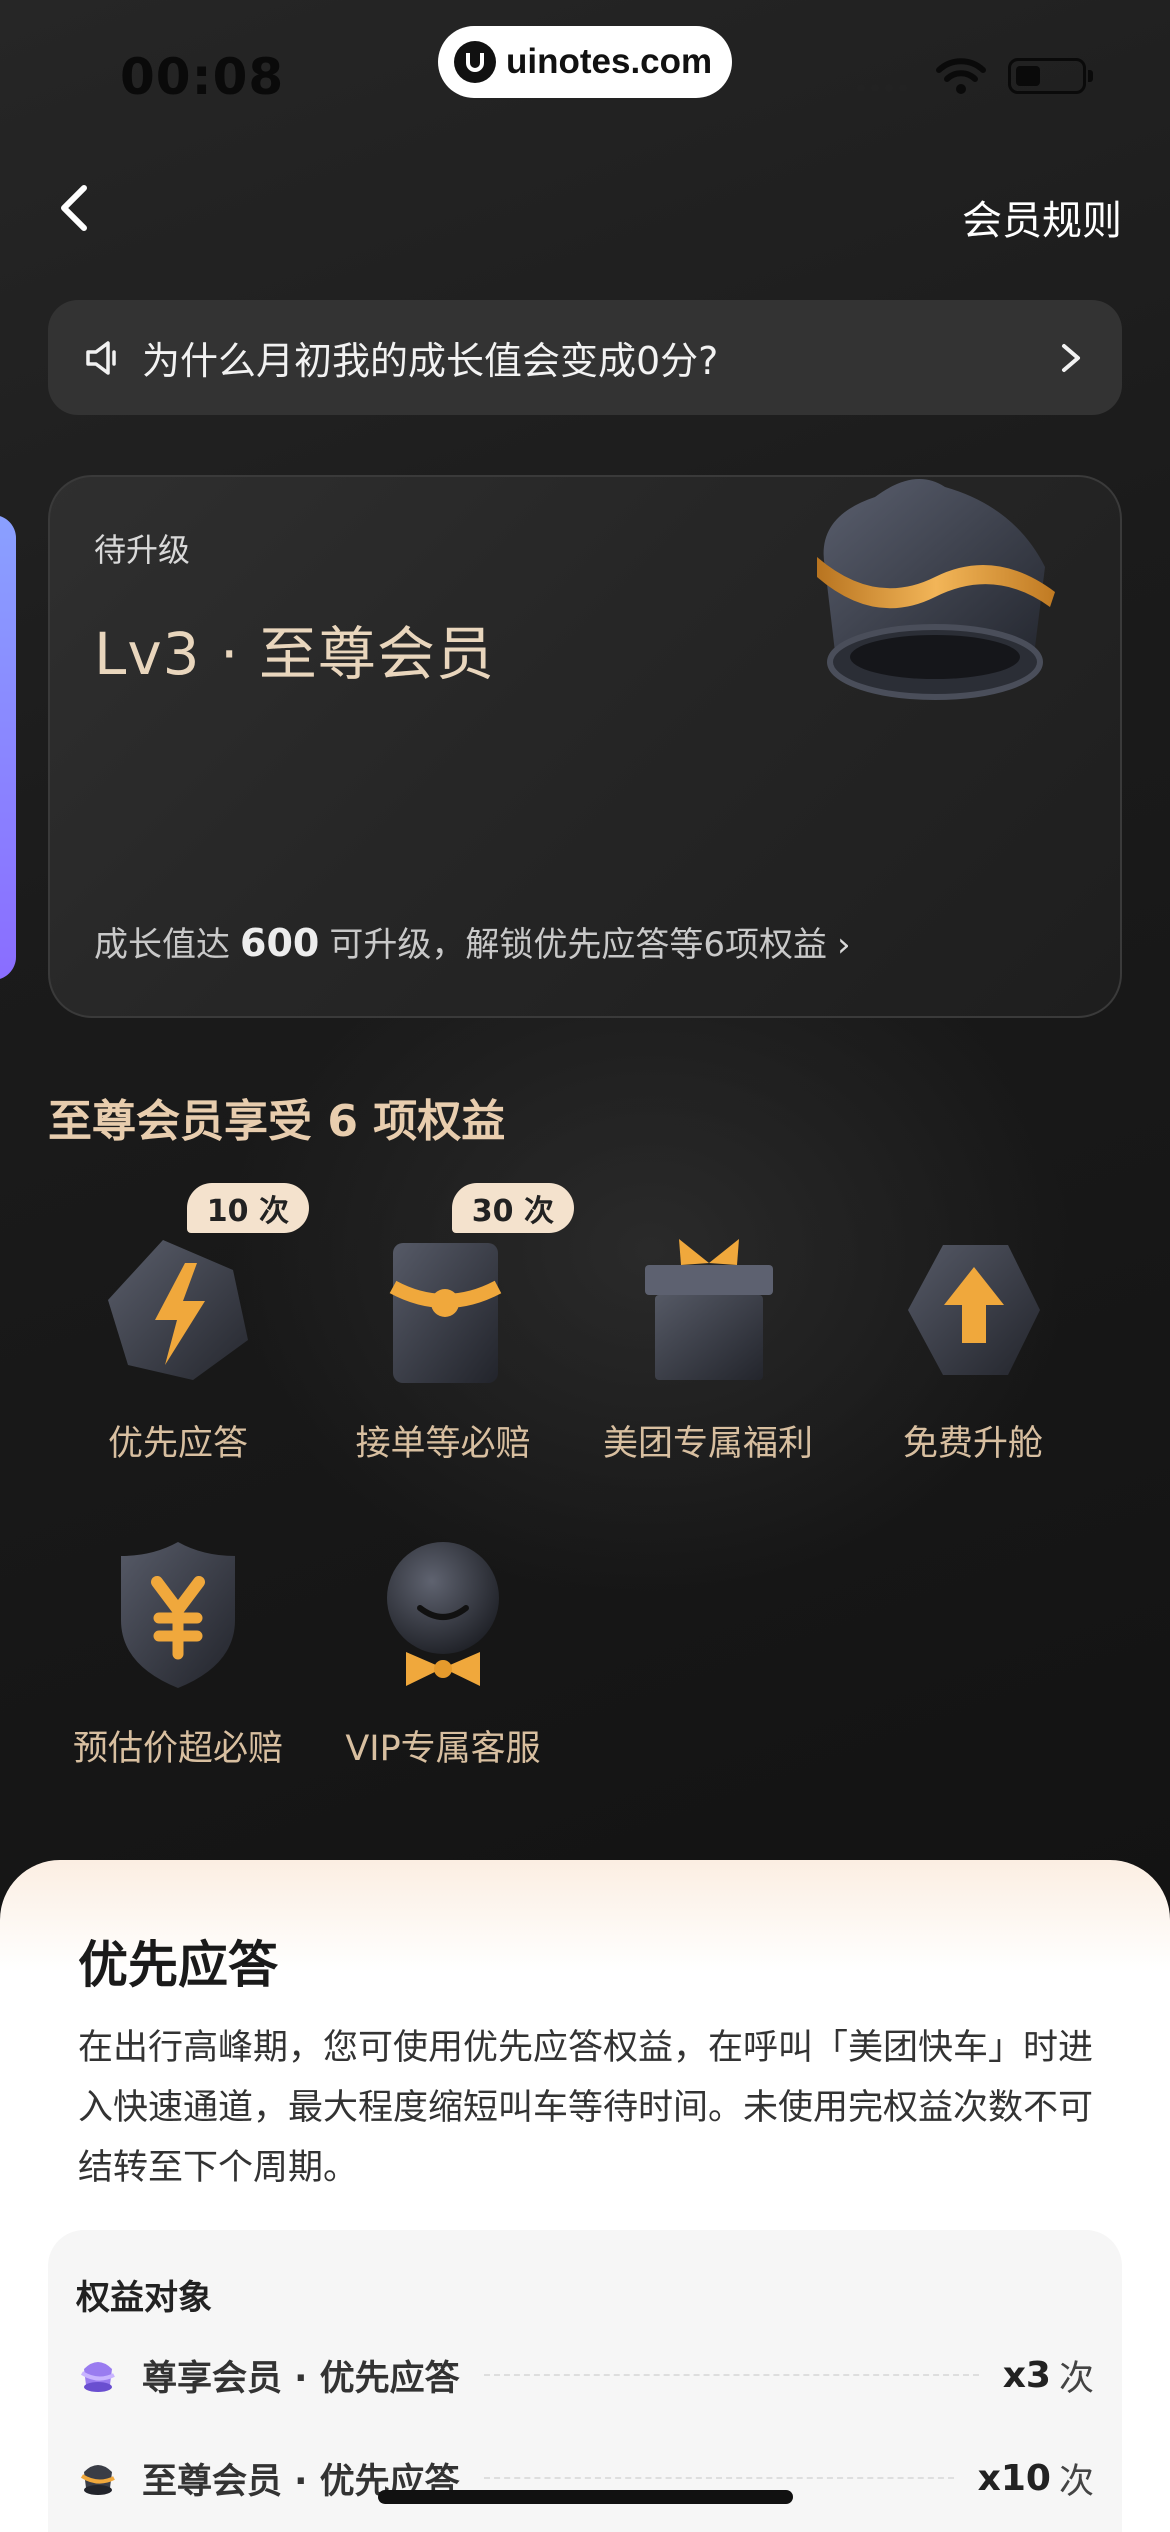 The height and width of the screenshot is (2532, 1170). What do you see at coordinates (8, 747) in the screenshot?
I see `previous-level-card-edge` at bounding box center [8, 747].